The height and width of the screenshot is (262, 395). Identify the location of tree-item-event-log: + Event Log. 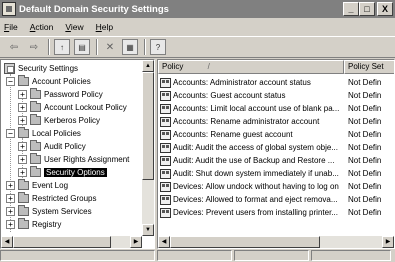
(37, 184).